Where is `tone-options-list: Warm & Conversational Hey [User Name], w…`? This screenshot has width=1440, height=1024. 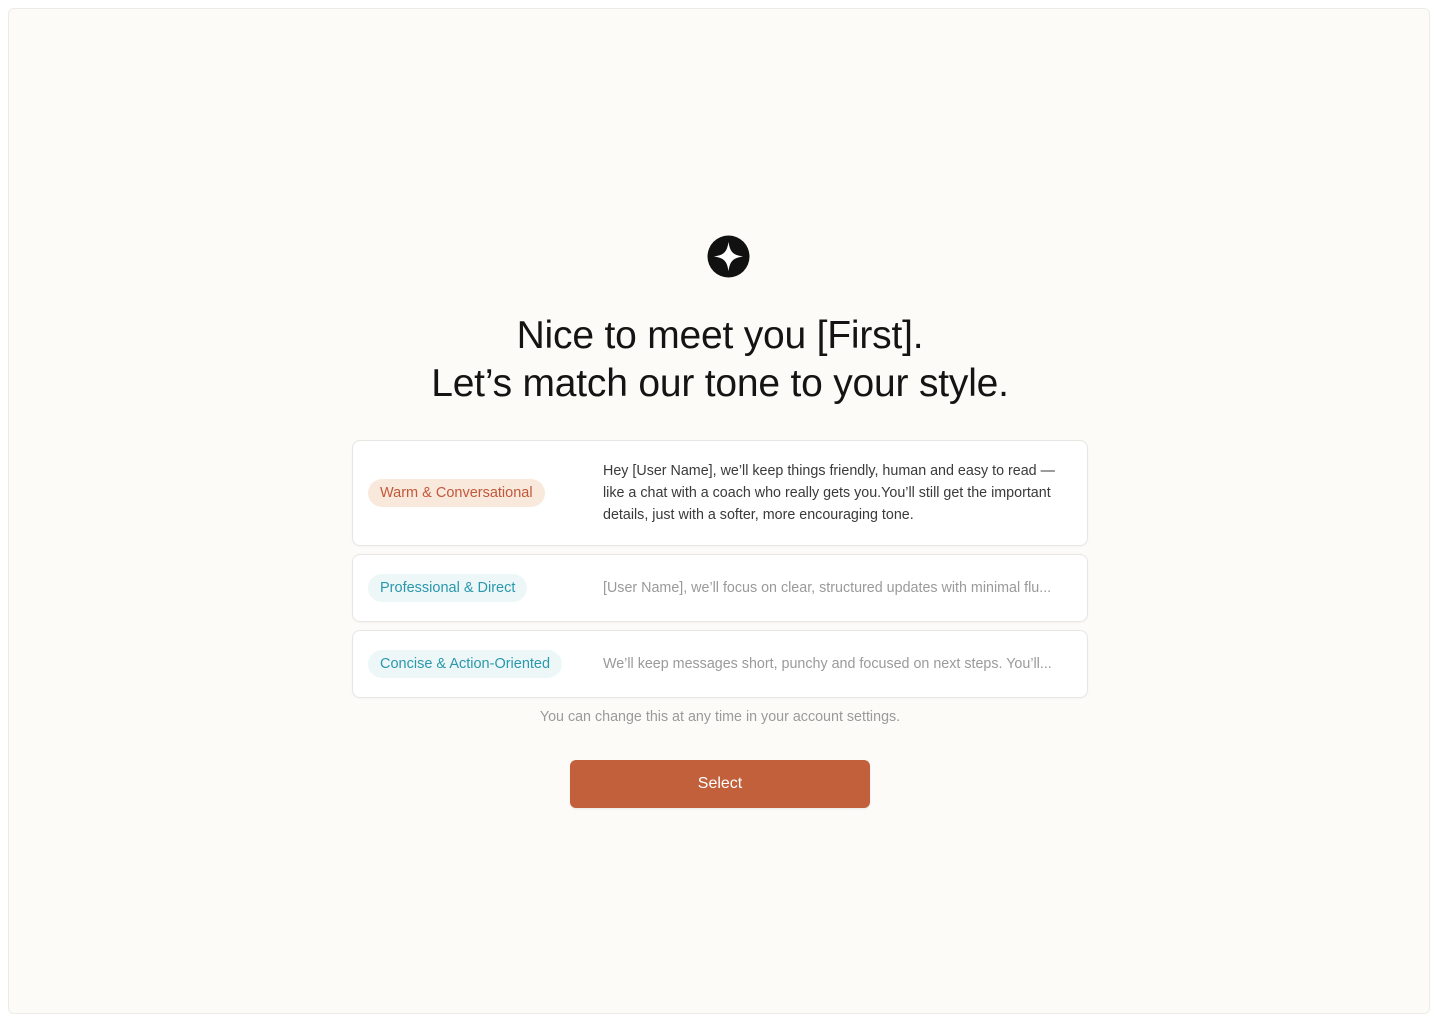 tone-options-list: Warm & Conversational Hey [User Name], w… is located at coordinates (720, 573).